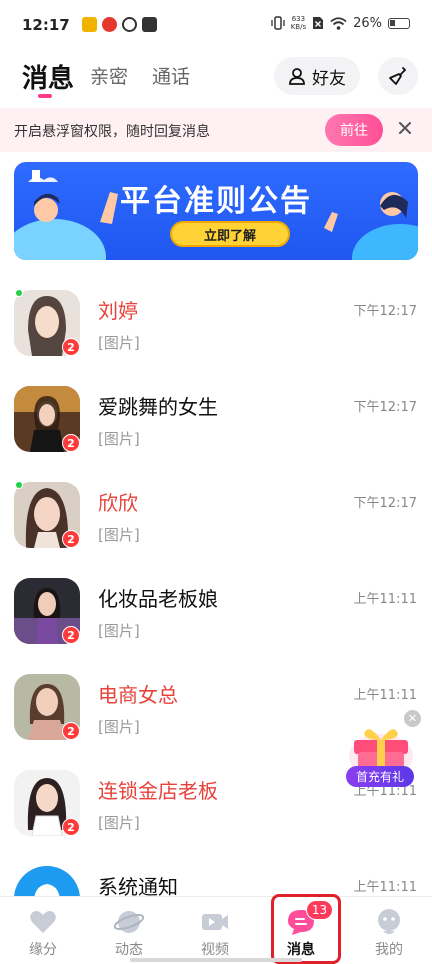  What do you see at coordinates (405, 128) in the screenshot?
I see `close-icon` at bounding box center [405, 128].